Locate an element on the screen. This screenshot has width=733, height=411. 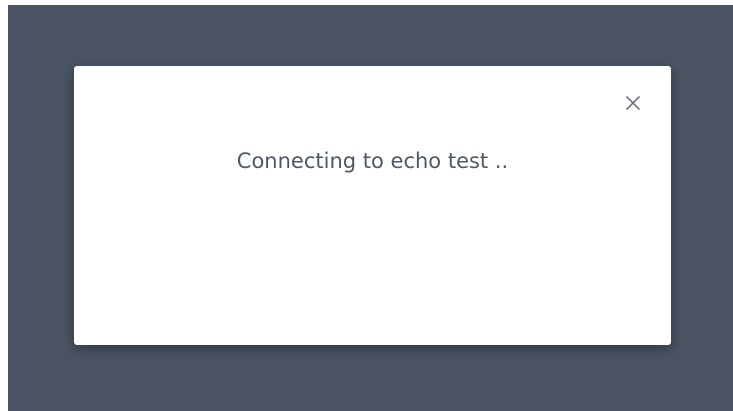
close-icon is located at coordinates (633, 103).